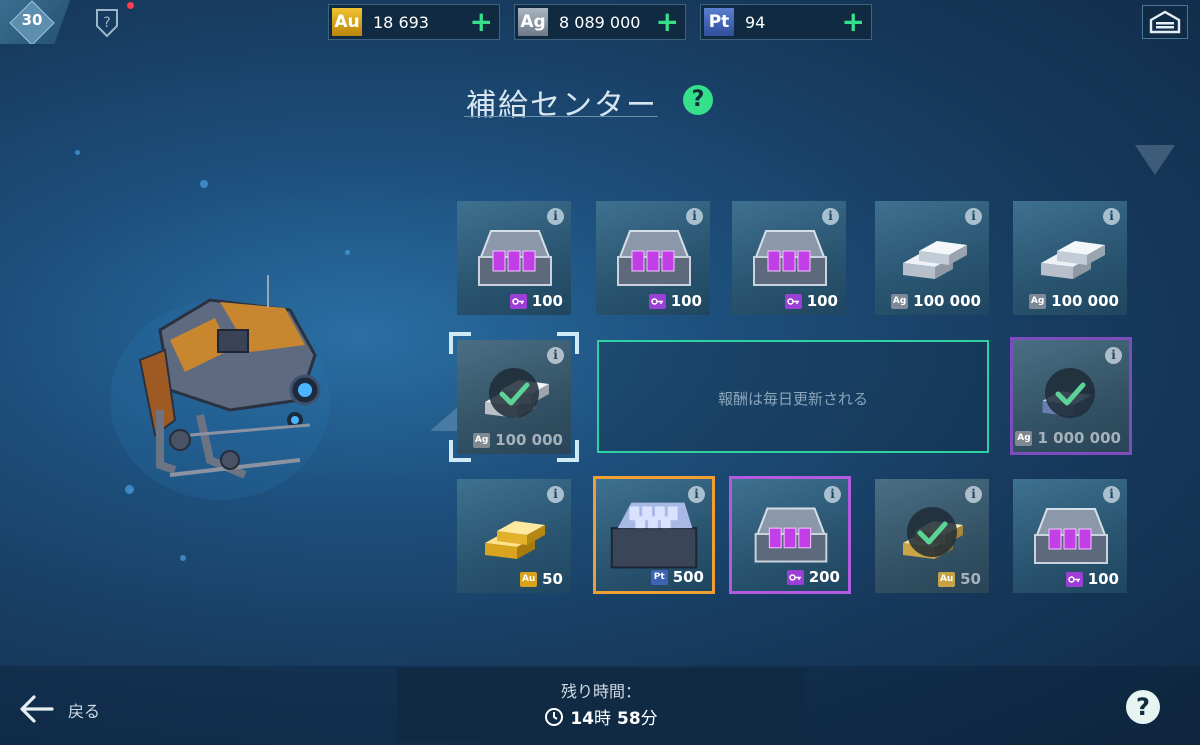 Image resolution: width=1200 pixels, height=745 pixels. What do you see at coordinates (220, 387) in the screenshot?
I see `robot-illustration` at bounding box center [220, 387].